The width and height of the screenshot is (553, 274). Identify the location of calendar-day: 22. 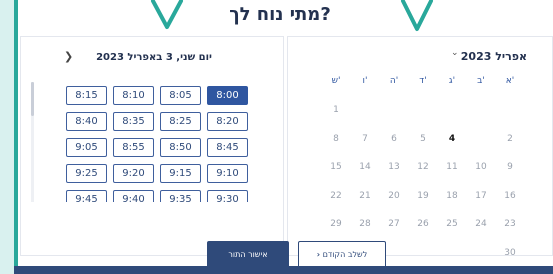
(336, 196).